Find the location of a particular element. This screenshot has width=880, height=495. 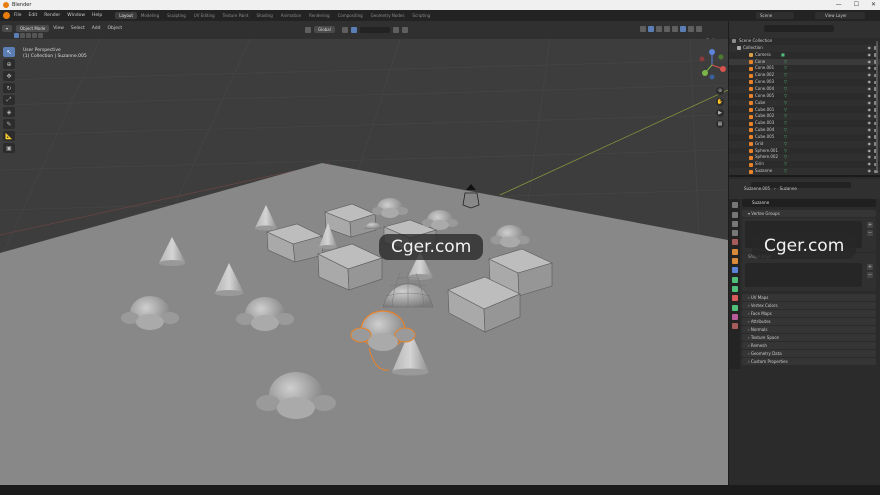

maximize-icon: ☐ is located at coordinates (856, 4).